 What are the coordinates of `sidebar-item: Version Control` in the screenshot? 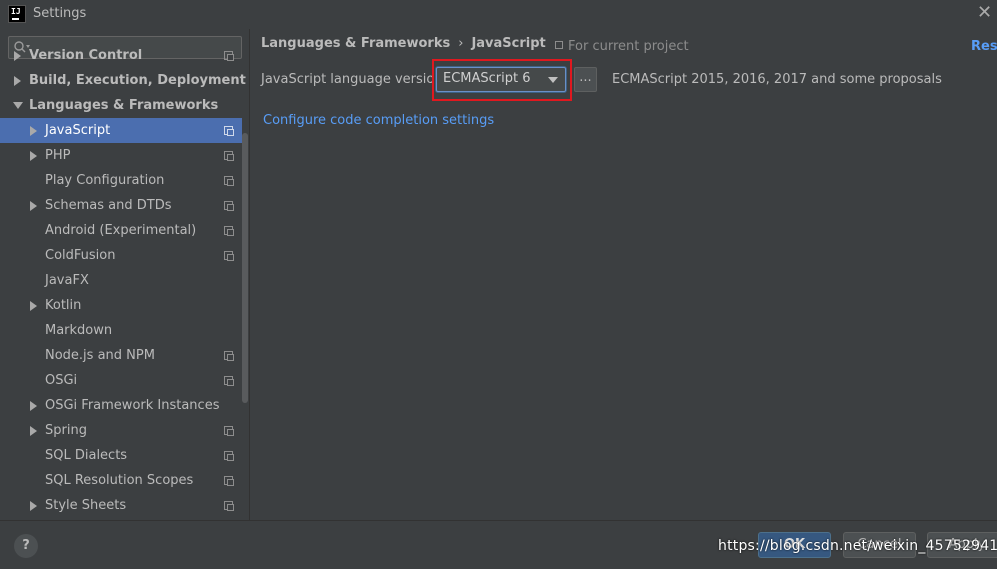 It's located at (121, 55).